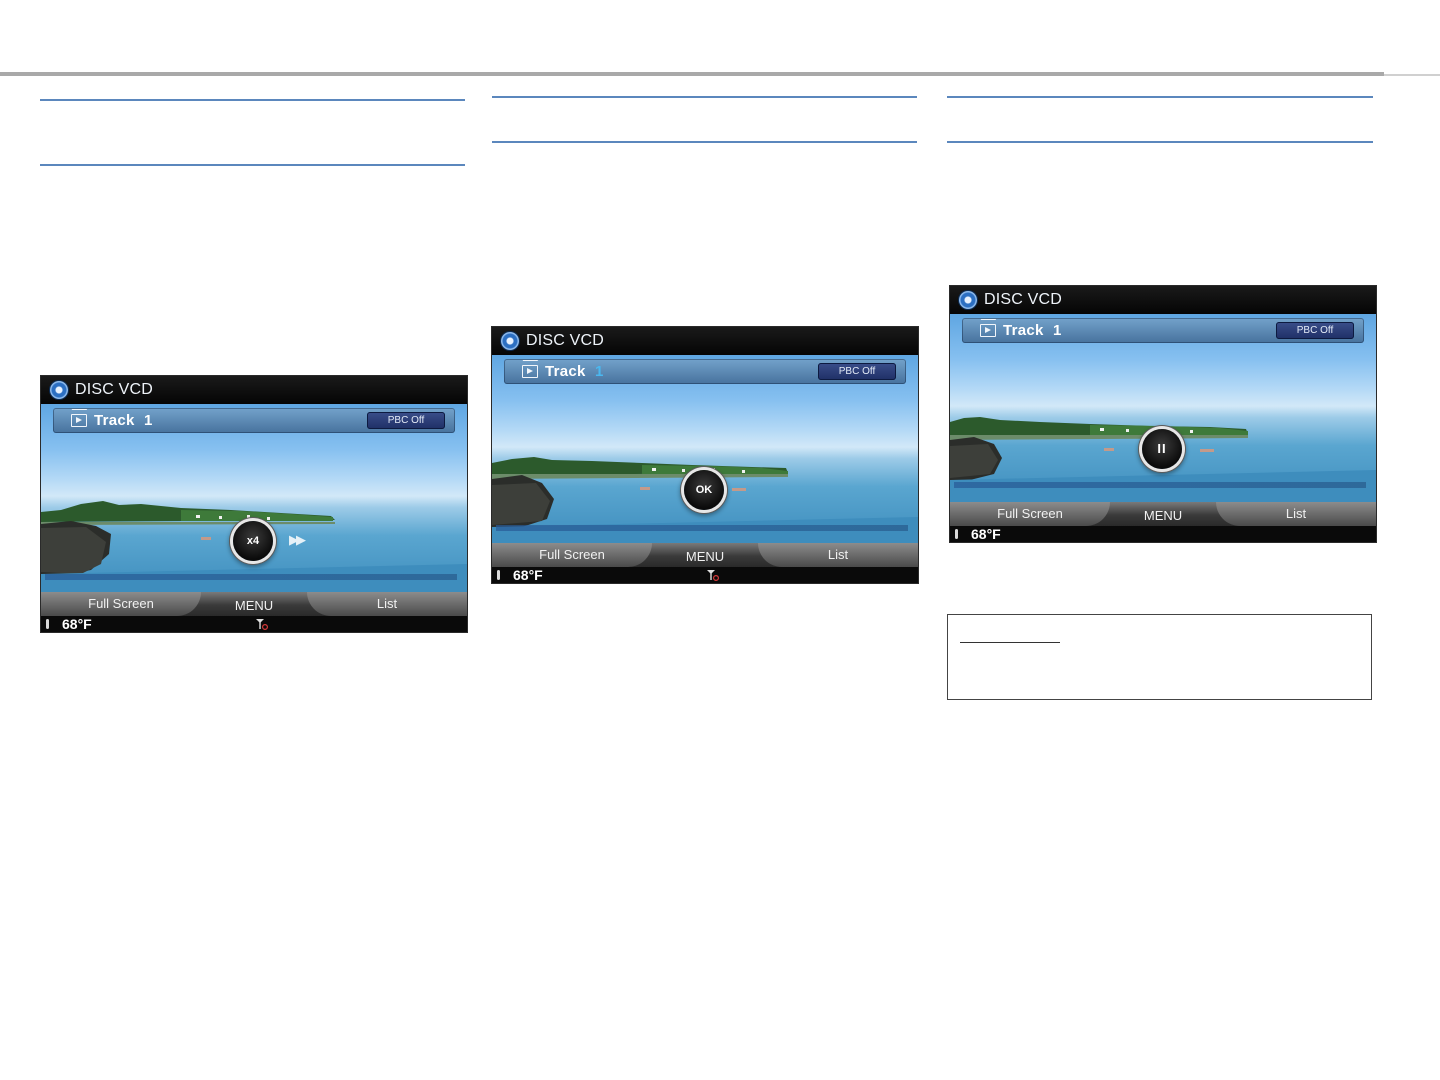 The height and width of the screenshot is (1080, 1440). What do you see at coordinates (705, 449) in the screenshot?
I see `video-area: Track 1 PBC Off OK` at bounding box center [705, 449].